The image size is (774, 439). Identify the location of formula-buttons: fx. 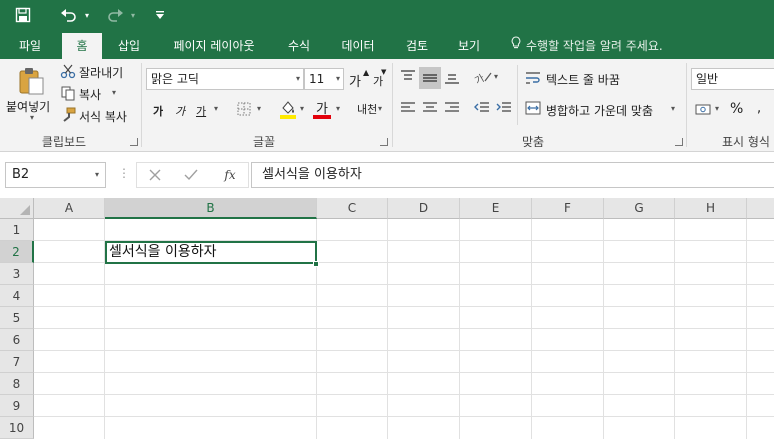
(192, 175).